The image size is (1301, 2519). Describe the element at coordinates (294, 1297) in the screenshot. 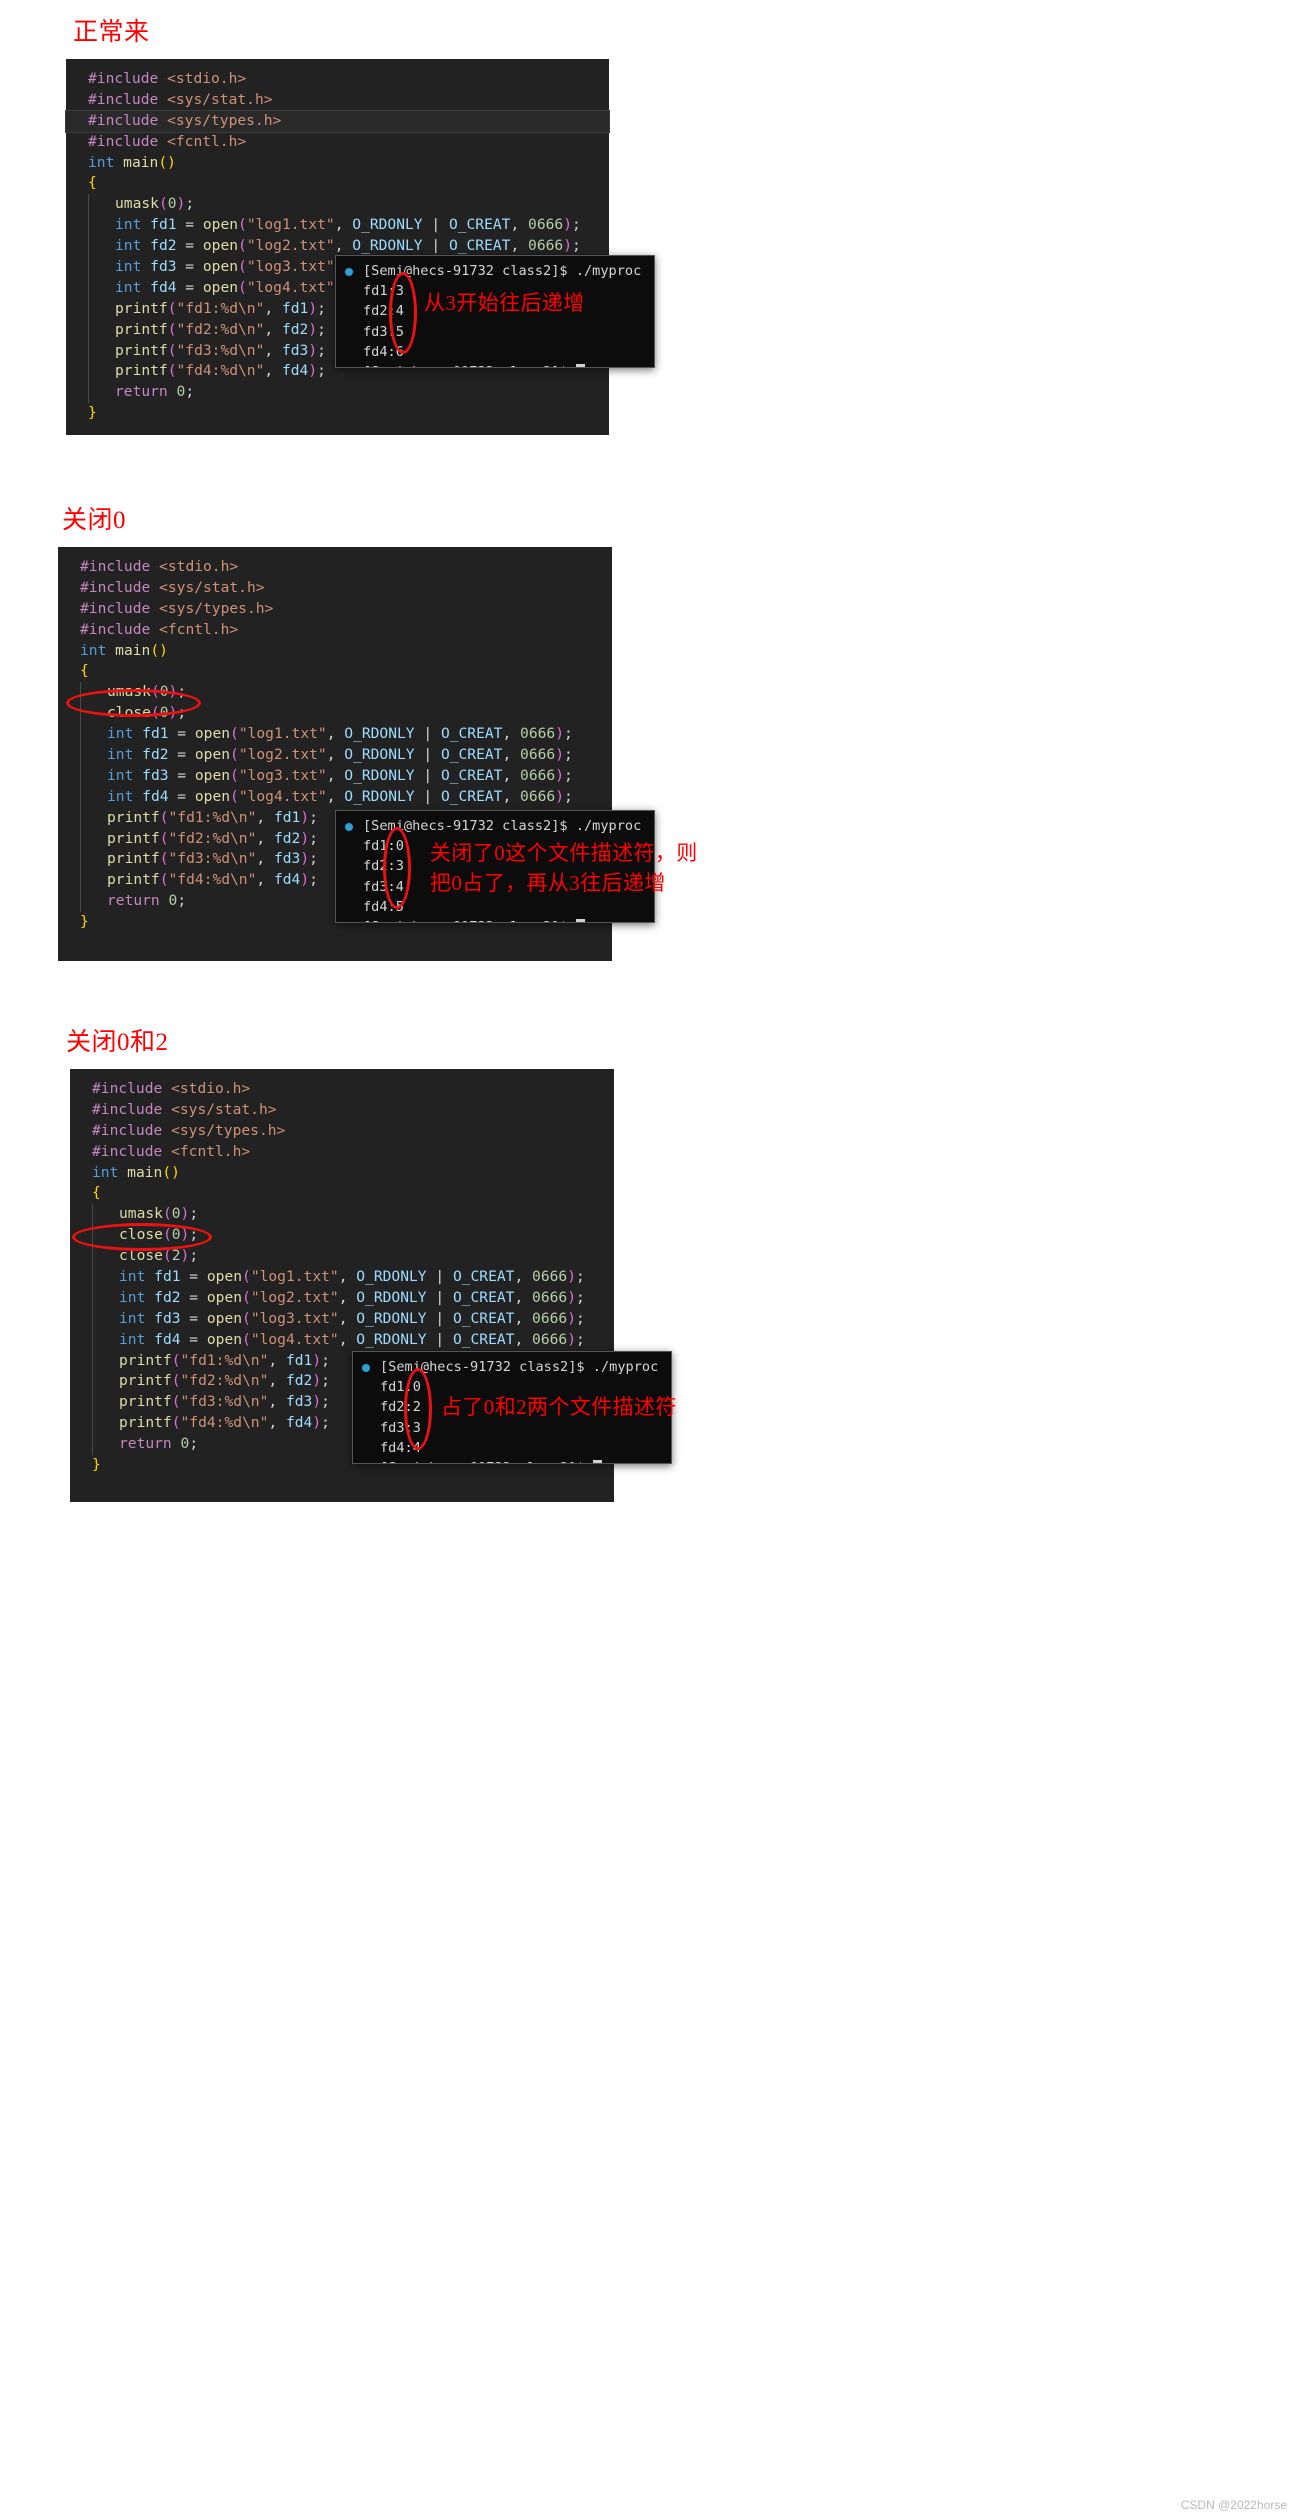

I see `code-token: "log2.txt"` at that location.